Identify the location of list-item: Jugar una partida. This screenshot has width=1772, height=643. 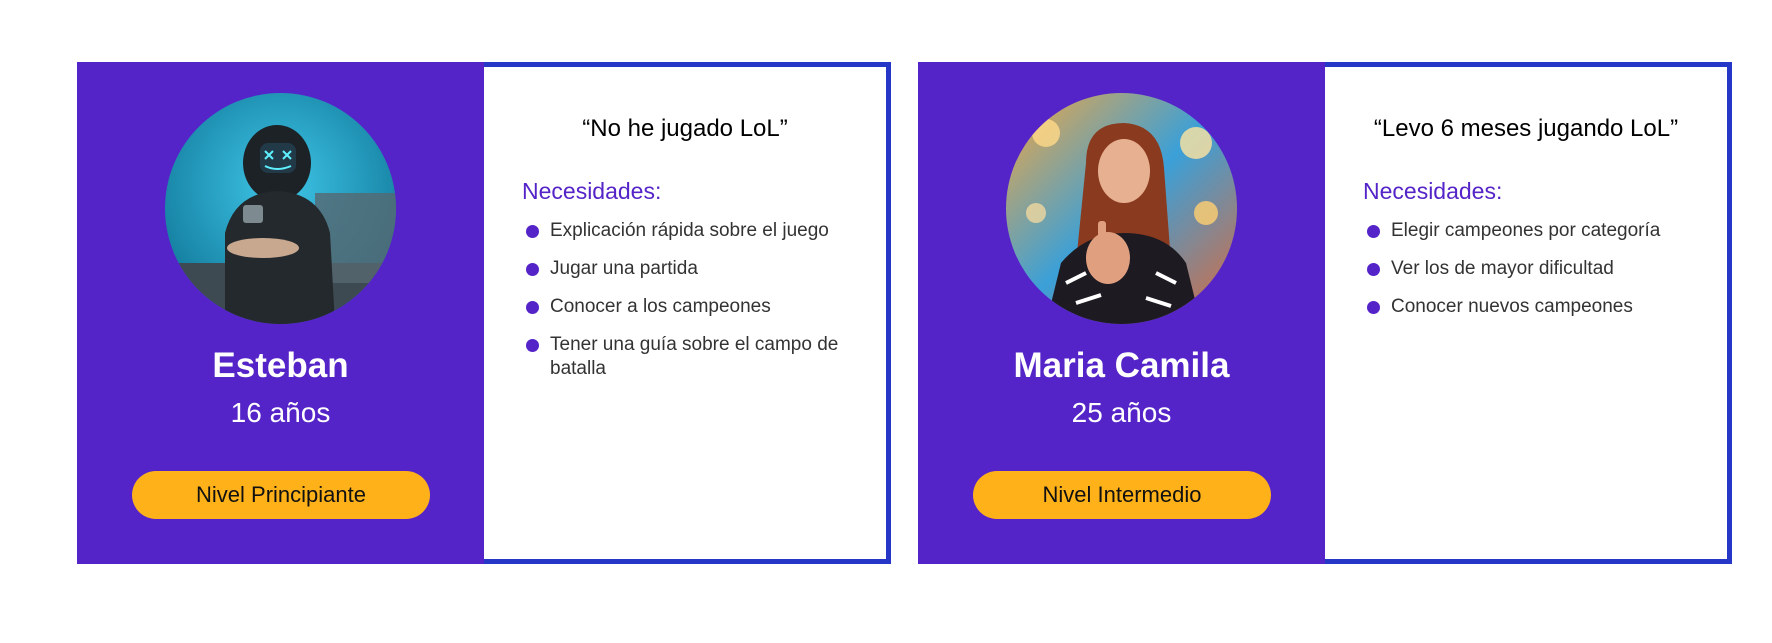
(687, 269).